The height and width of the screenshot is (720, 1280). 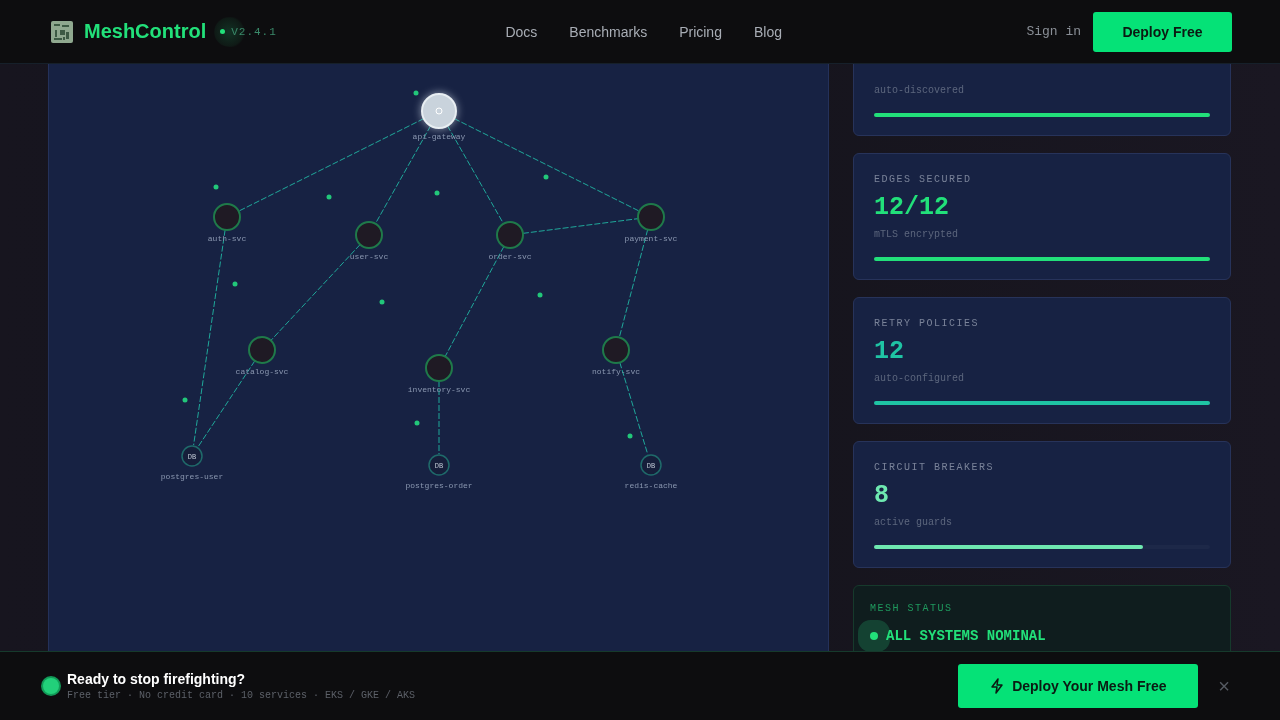 What do you see at coordinates (966, 636) in the screenshot?
I see `status-text: ALL SYSTEMS NOMINAL` at bounding box center [966, 636].